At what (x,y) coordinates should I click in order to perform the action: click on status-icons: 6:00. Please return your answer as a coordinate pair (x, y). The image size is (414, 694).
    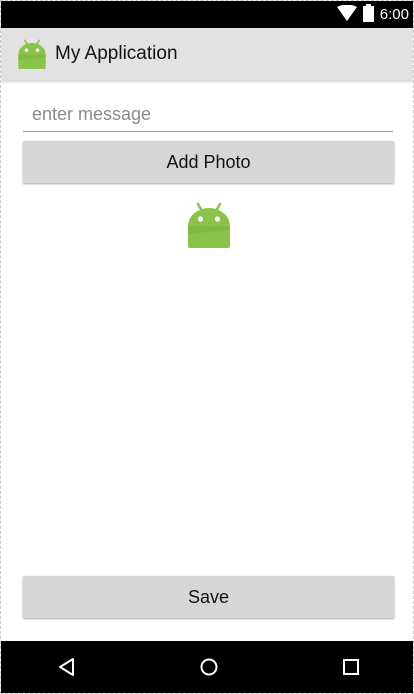
    Looking at the image, I should click on (372, 15).